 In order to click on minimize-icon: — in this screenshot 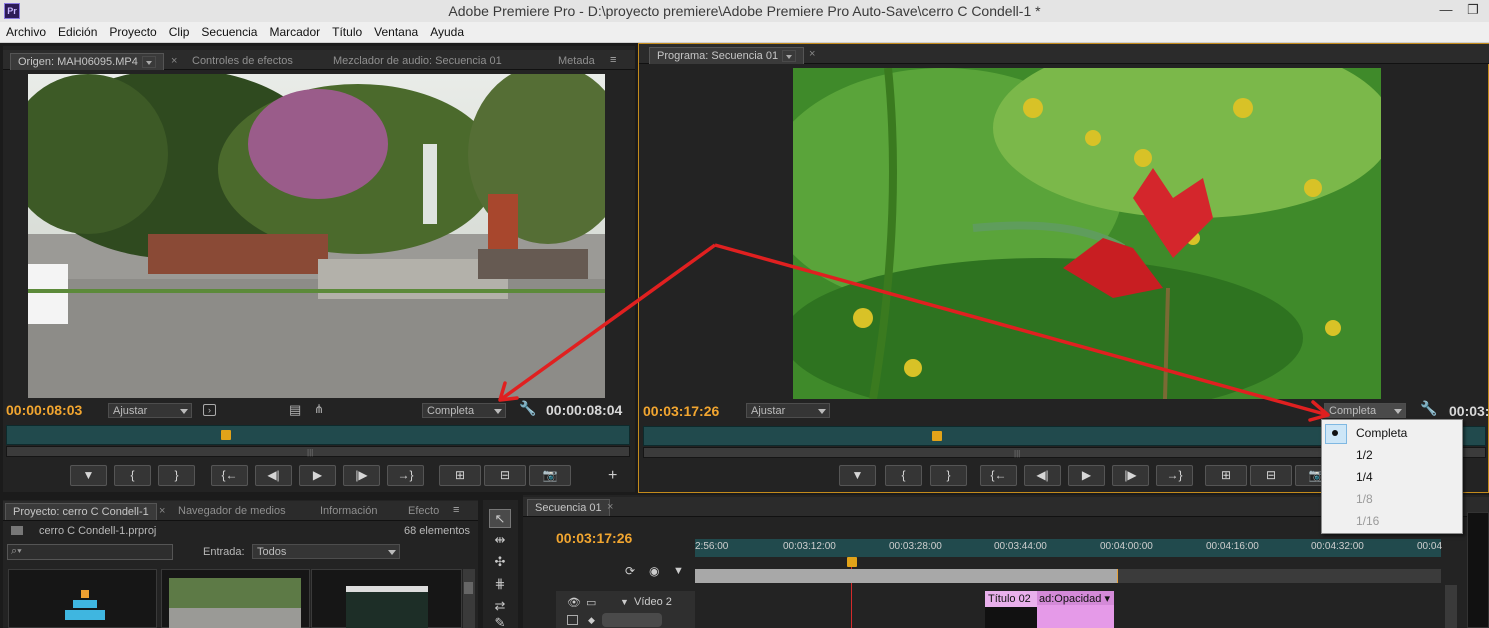, I will do `click(1446, 10)`.